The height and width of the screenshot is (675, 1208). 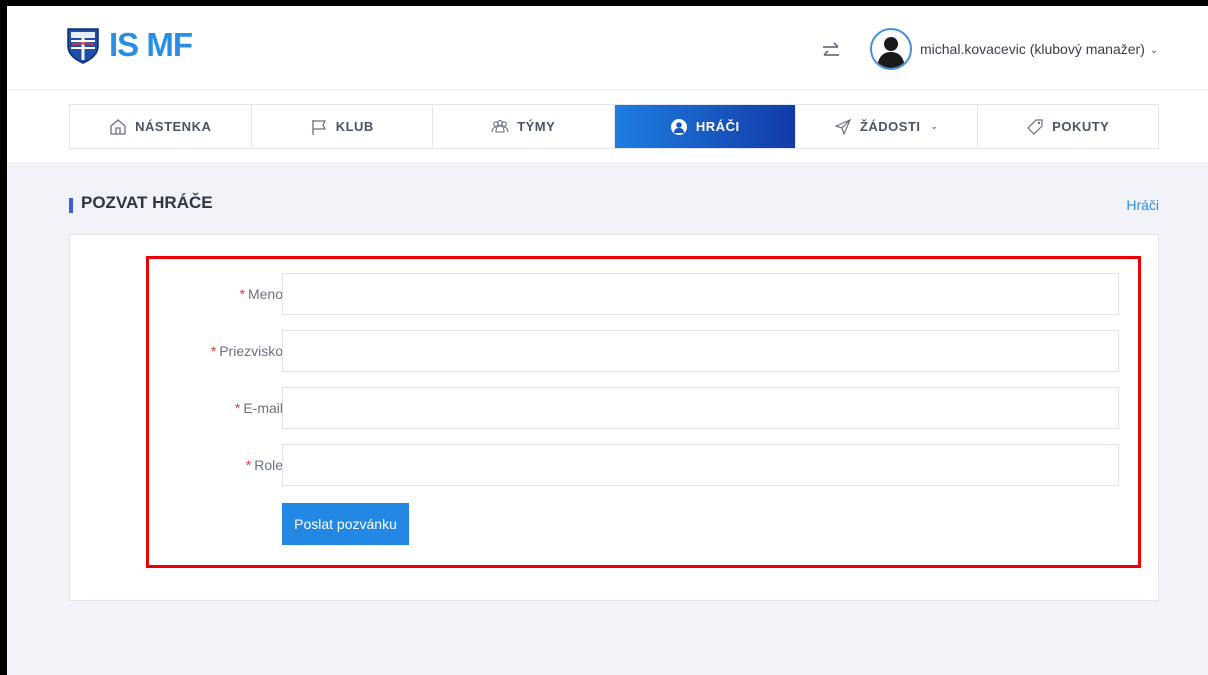 I want to click on field-label: * Meno, so click(x=261, y=294).